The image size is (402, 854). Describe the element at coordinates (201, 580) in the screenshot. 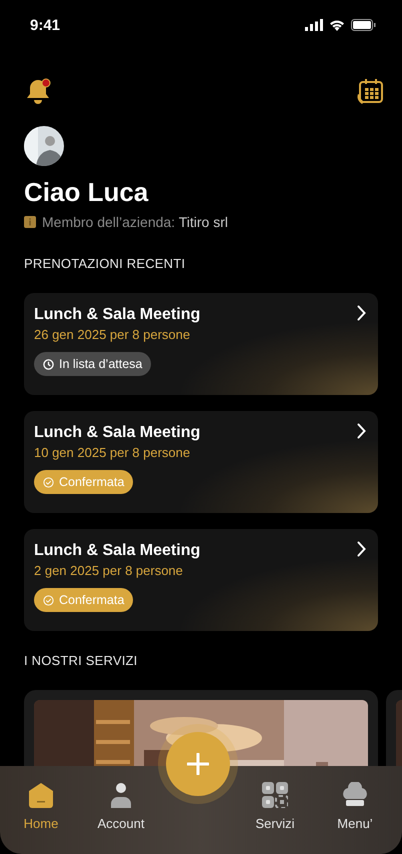

I see `booking-card: Lunch & Sala Meeting 2 gen 2025 per 8 persone Confermata` at that location.